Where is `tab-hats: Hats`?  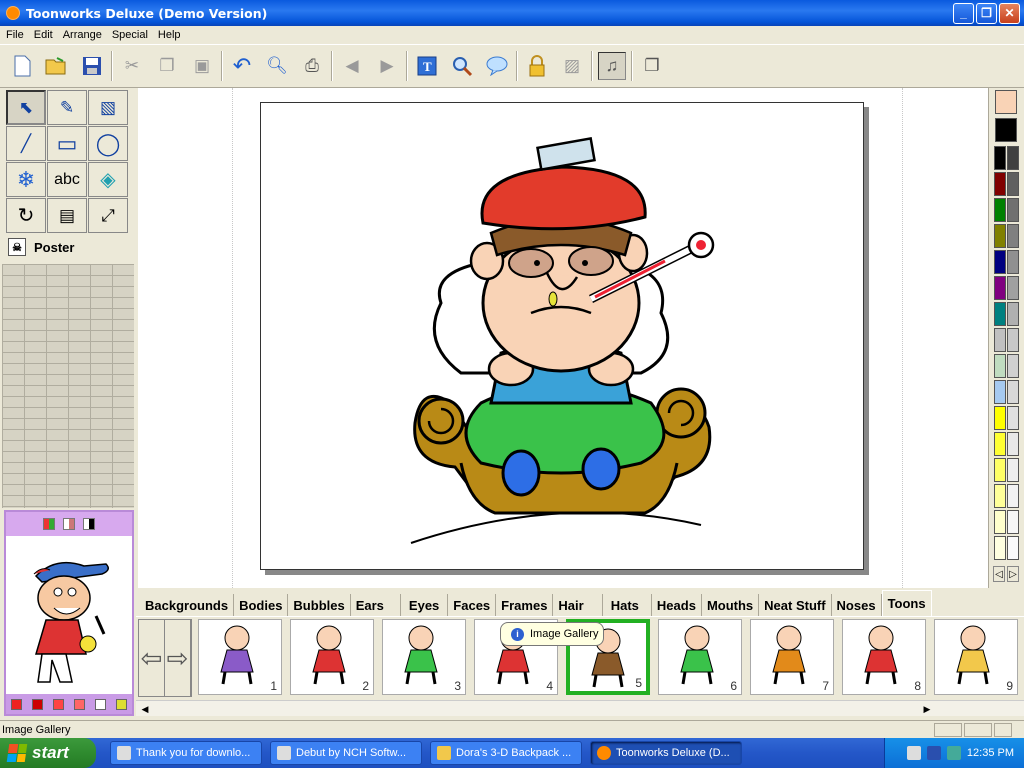
tab-hats: Hats is located at coordinates (627, 605).